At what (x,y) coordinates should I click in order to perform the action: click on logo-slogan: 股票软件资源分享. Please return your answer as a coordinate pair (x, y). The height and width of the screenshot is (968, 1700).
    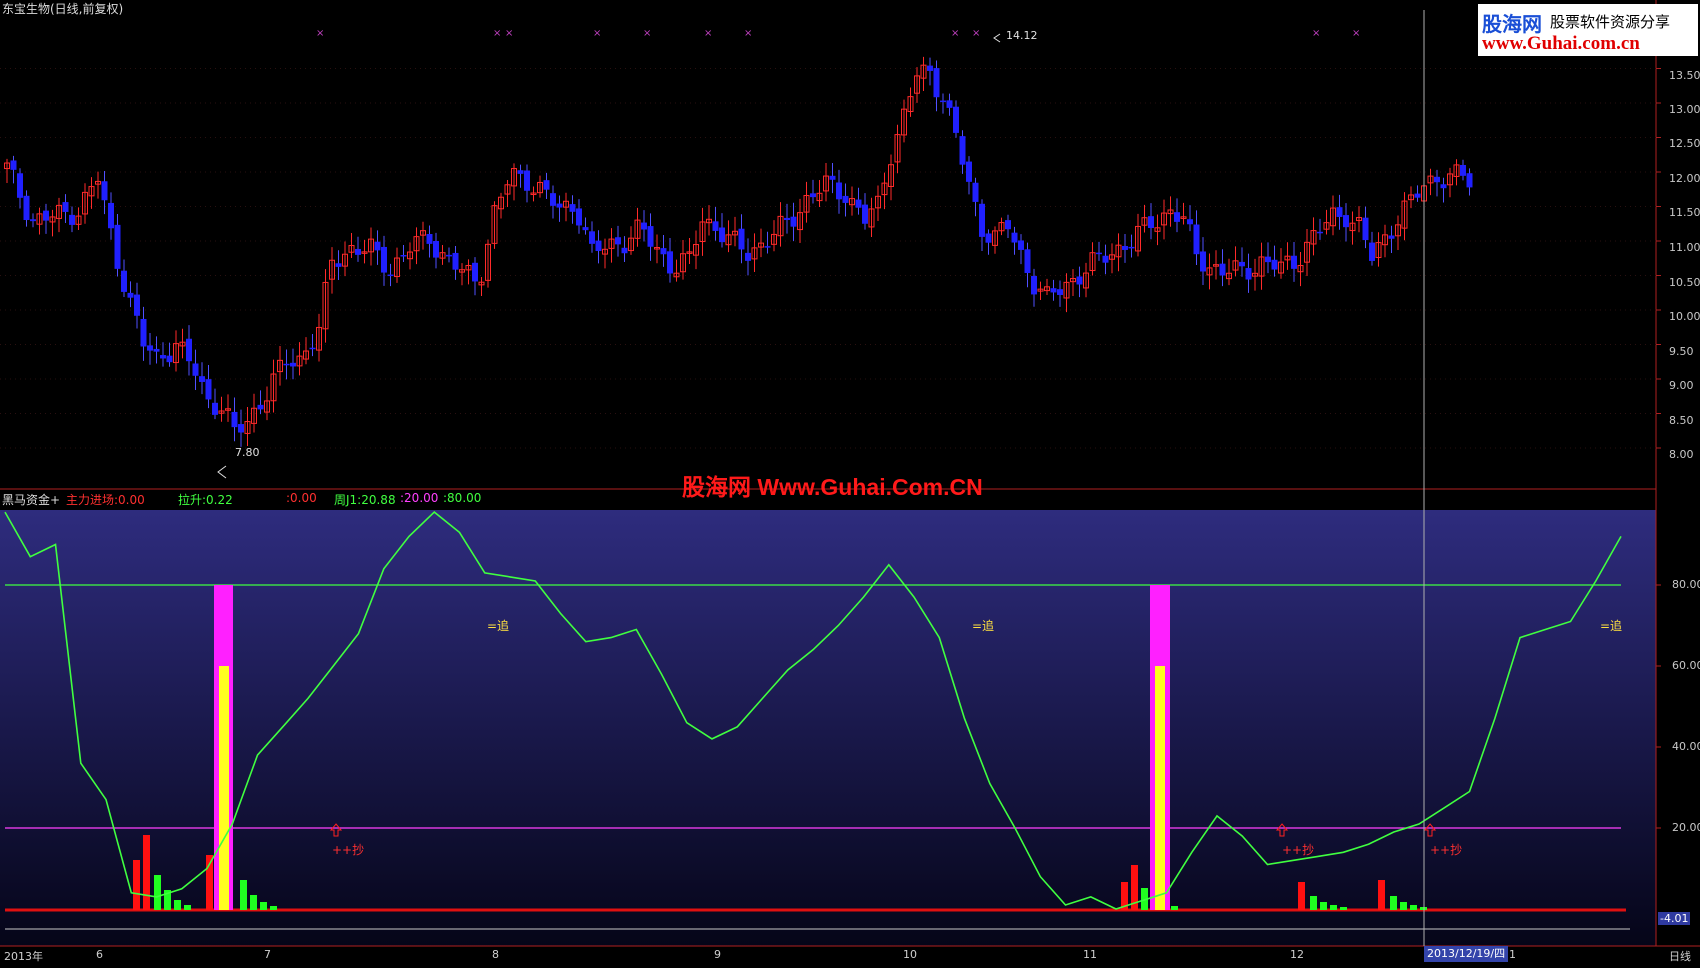
    Looking at the image, I should click on (1610, 22).